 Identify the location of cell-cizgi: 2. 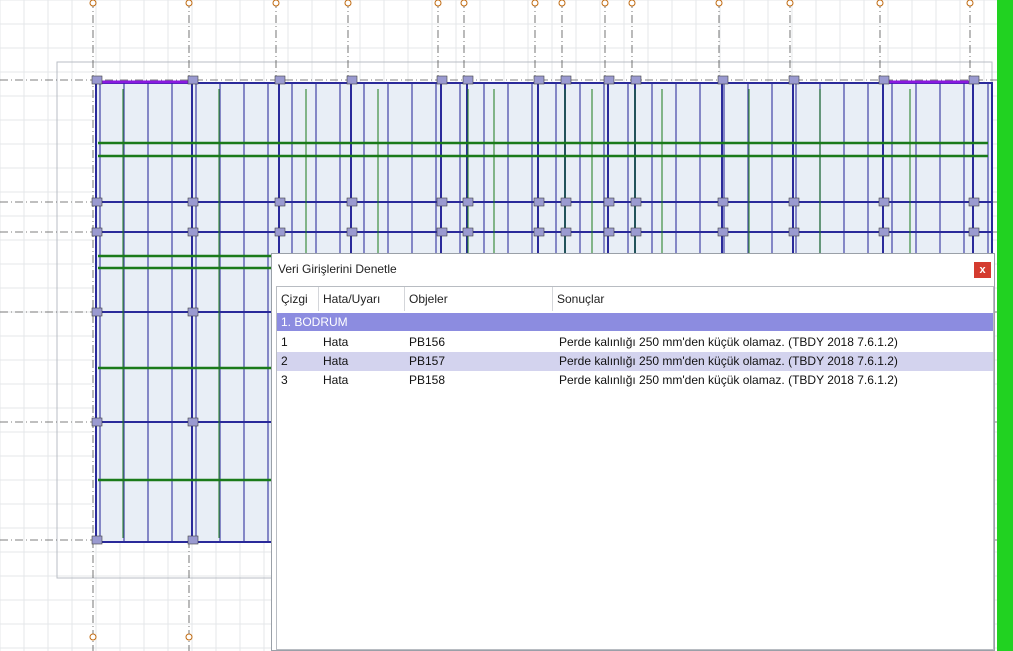
(284, 361).